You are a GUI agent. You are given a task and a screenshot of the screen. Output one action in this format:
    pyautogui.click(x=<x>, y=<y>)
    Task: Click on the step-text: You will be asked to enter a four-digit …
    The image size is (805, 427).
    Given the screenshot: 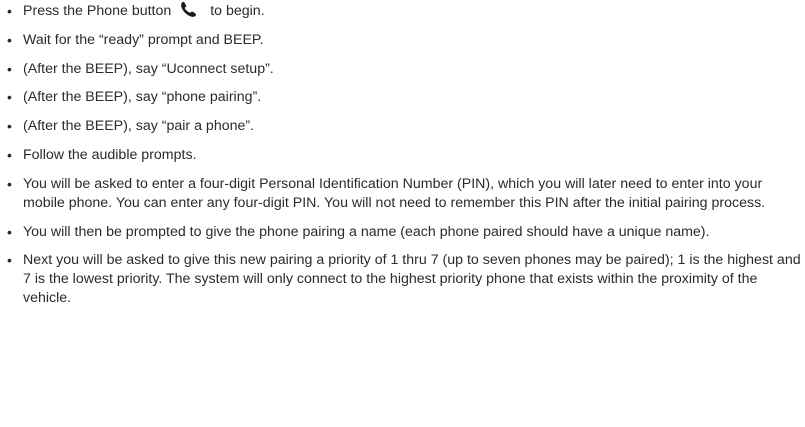 What is the action you would take?
    pyautogui.click(x=394, y=193)
    